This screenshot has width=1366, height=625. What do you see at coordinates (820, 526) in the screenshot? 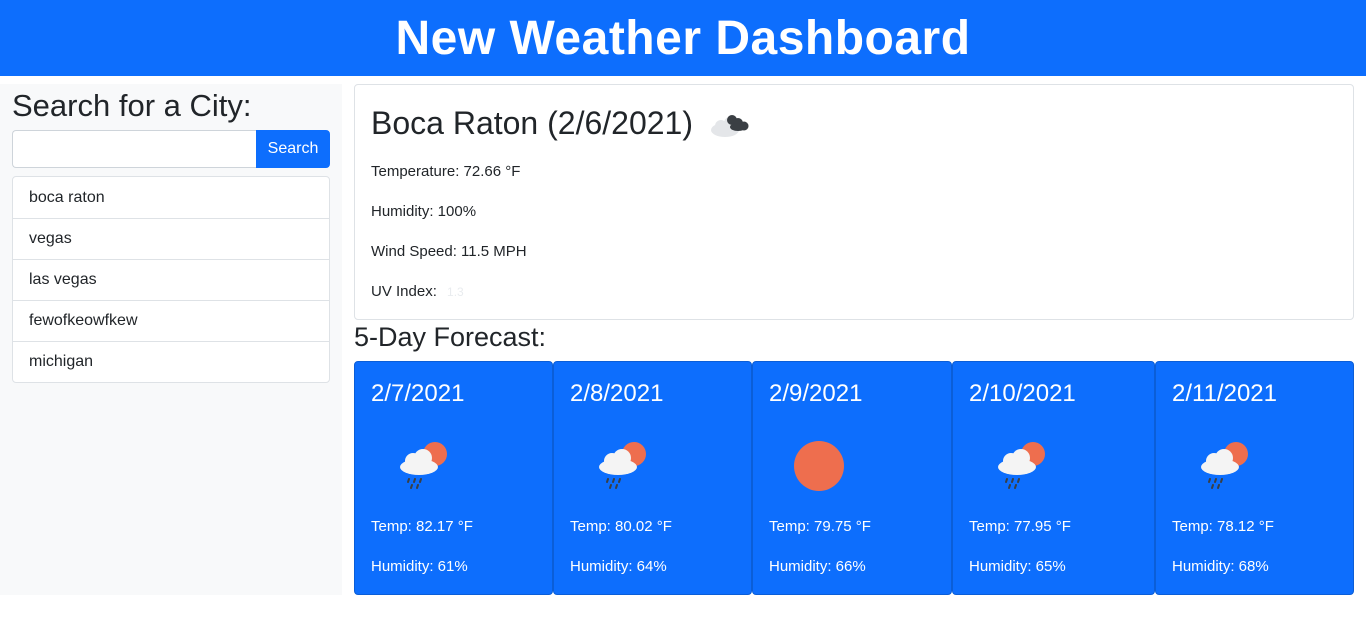
I see `forecast-temp: Temp: 79.75 °F` at bounding box center [820, 526].